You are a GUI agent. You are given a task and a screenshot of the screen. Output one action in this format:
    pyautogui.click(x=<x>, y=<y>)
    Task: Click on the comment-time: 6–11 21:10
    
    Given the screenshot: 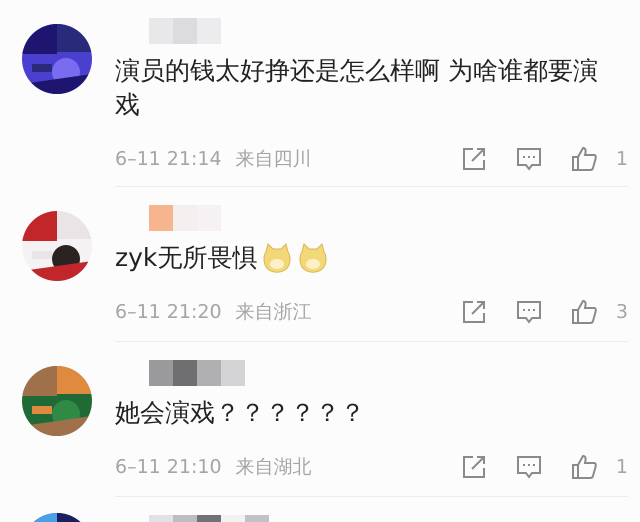 What is the action you would take?
    pyautogui.click(x=168, y=467)
    